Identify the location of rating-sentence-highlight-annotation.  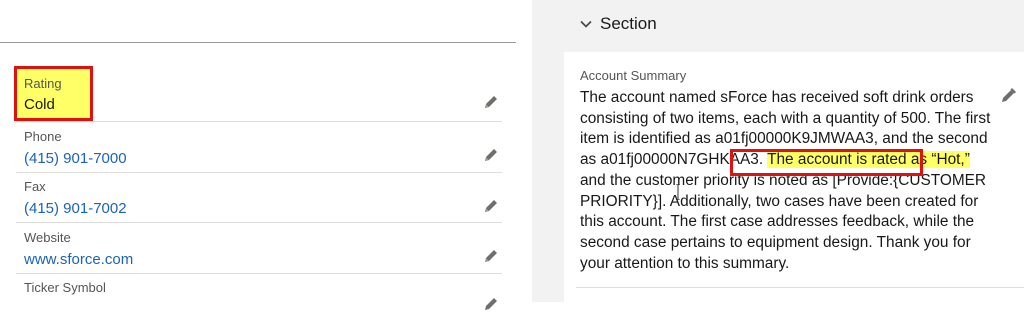
(826, 162).